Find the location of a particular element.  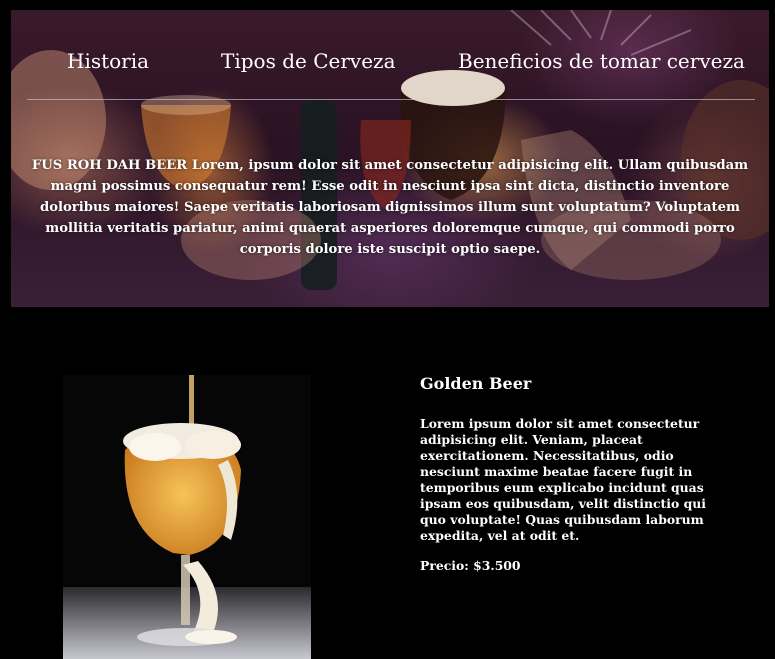

nav-divider is located at coordinates (391, 99).